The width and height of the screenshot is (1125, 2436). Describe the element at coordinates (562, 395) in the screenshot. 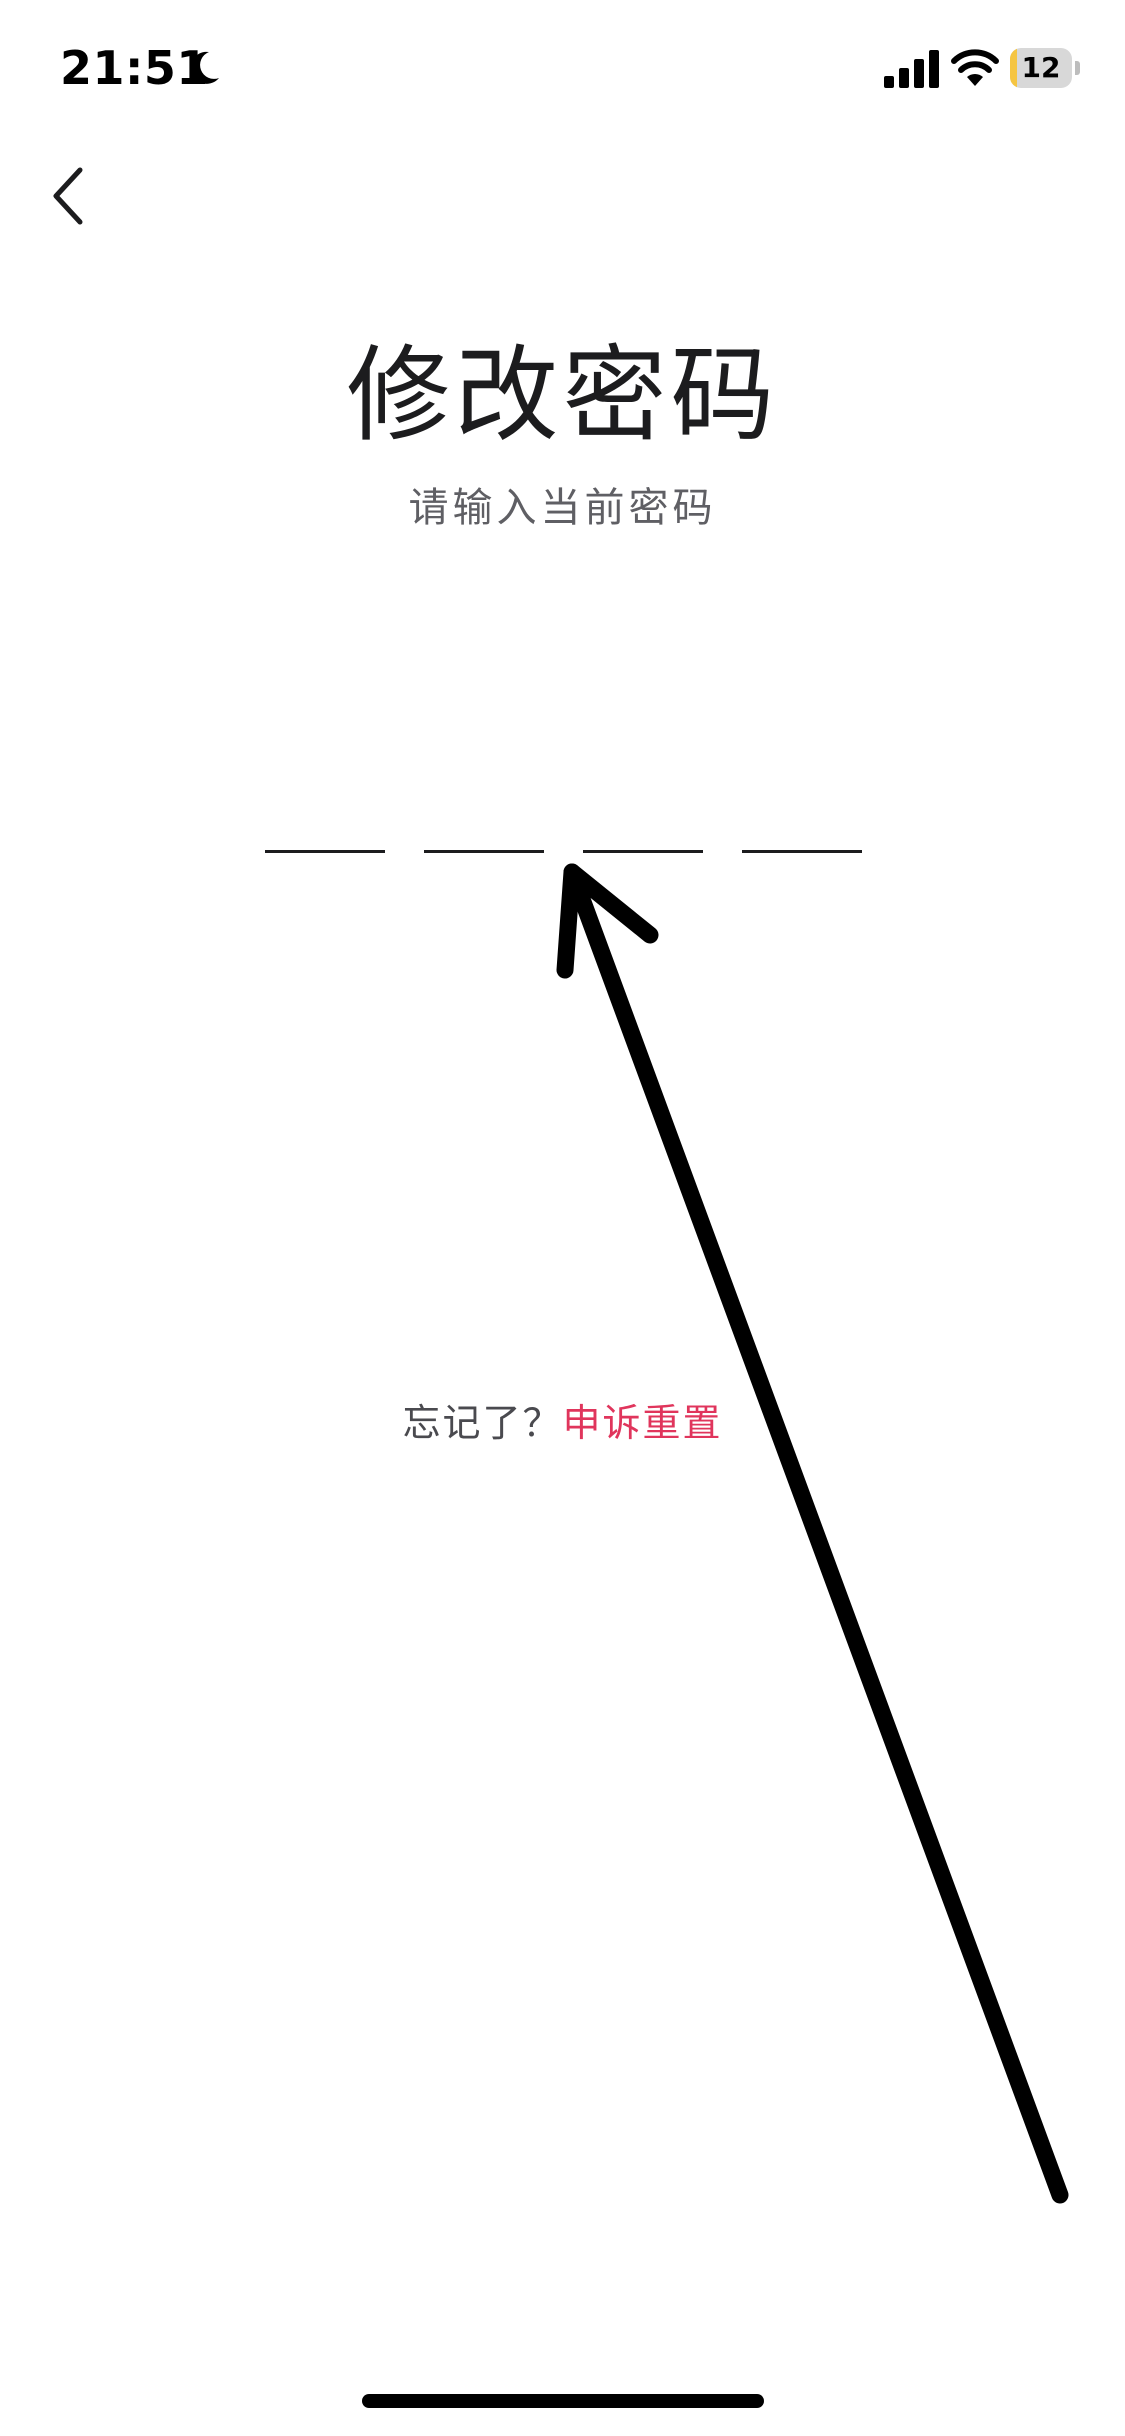

I see `page-title: 修改密码` at that location.